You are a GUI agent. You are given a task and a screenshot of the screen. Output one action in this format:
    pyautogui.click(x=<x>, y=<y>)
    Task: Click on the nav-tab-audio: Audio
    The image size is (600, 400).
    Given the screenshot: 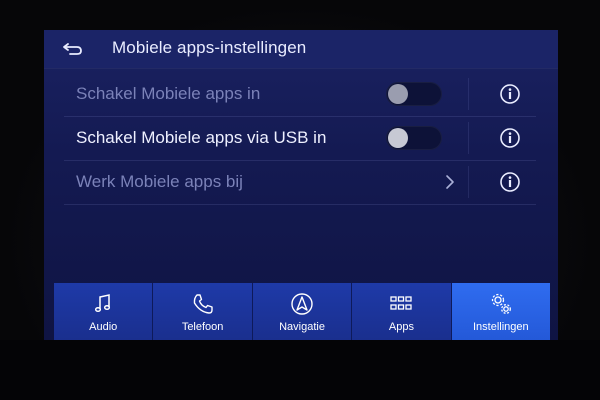 What is the action you would take?
    pyautogui.click(x=104, y=311)
    